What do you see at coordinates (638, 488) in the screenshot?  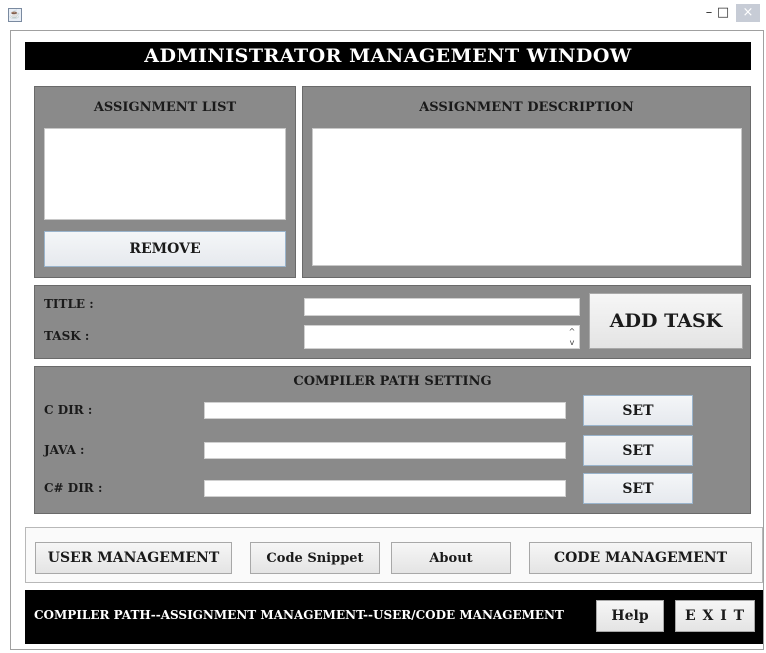 I see `csharp-dir-set-button: SET` at bounding box center [638, 488].